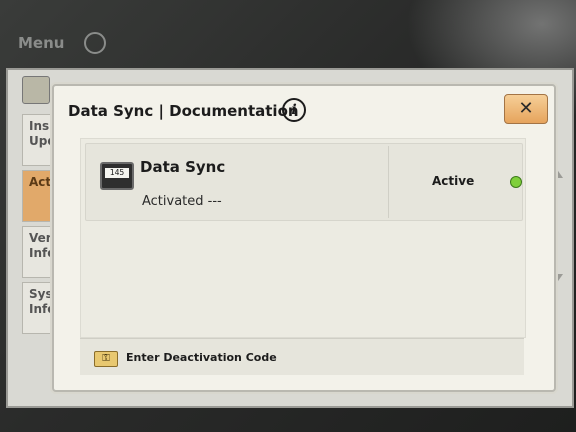 The height and width of the screenshot is (432, 576). I want to click on list-item: 145 Data Sync Activated --- Active, so click(304, 182).